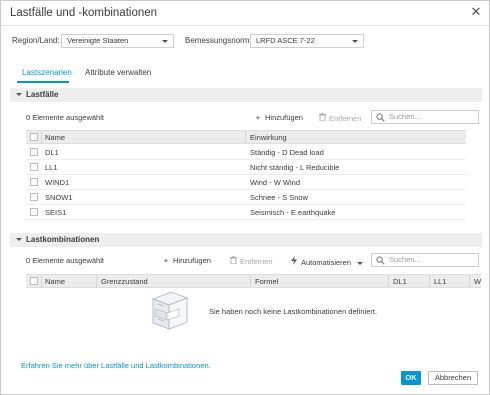 The image size is (490, 395). I want to click on column-header-limit-state: Grenzzustand, so click(124, 281).